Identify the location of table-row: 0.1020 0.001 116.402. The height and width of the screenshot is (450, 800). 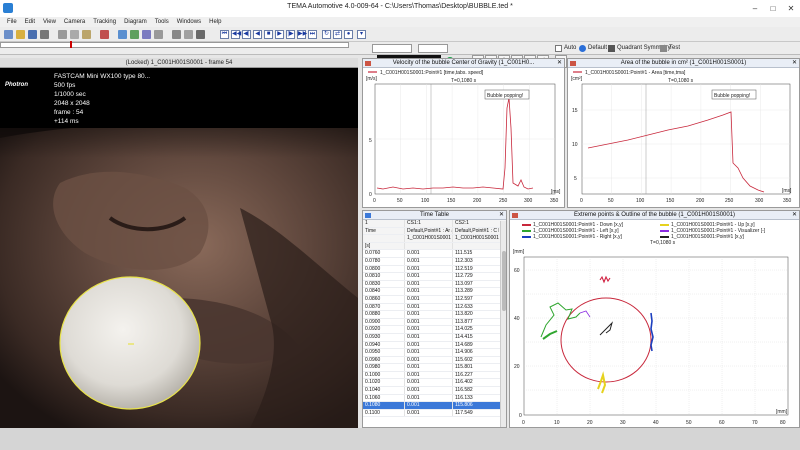
(434, 383).